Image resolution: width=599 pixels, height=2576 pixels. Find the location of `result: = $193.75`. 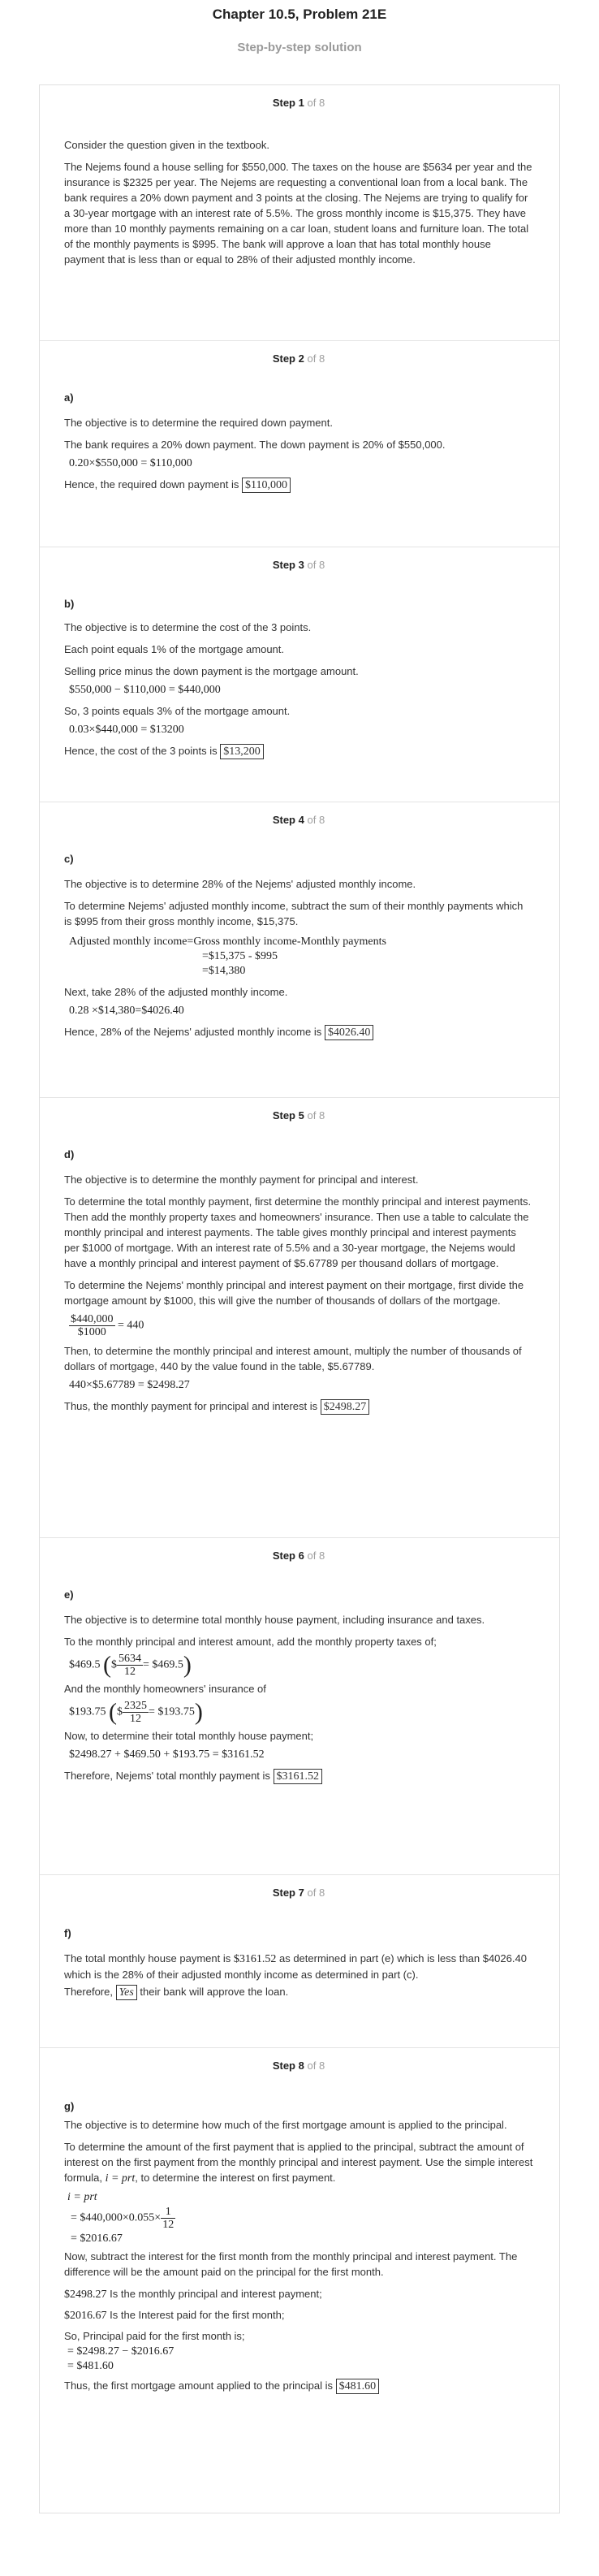

result: = $193.75 is located at coordinates (172, 1712).